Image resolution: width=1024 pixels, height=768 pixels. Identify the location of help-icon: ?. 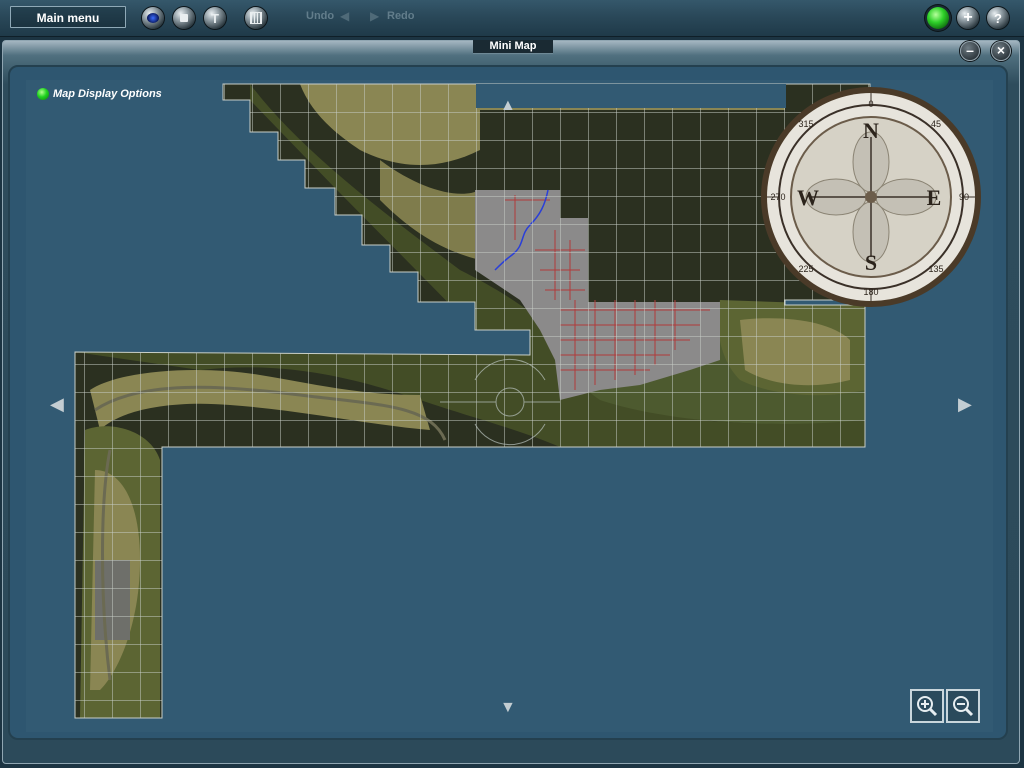
(998, 18).